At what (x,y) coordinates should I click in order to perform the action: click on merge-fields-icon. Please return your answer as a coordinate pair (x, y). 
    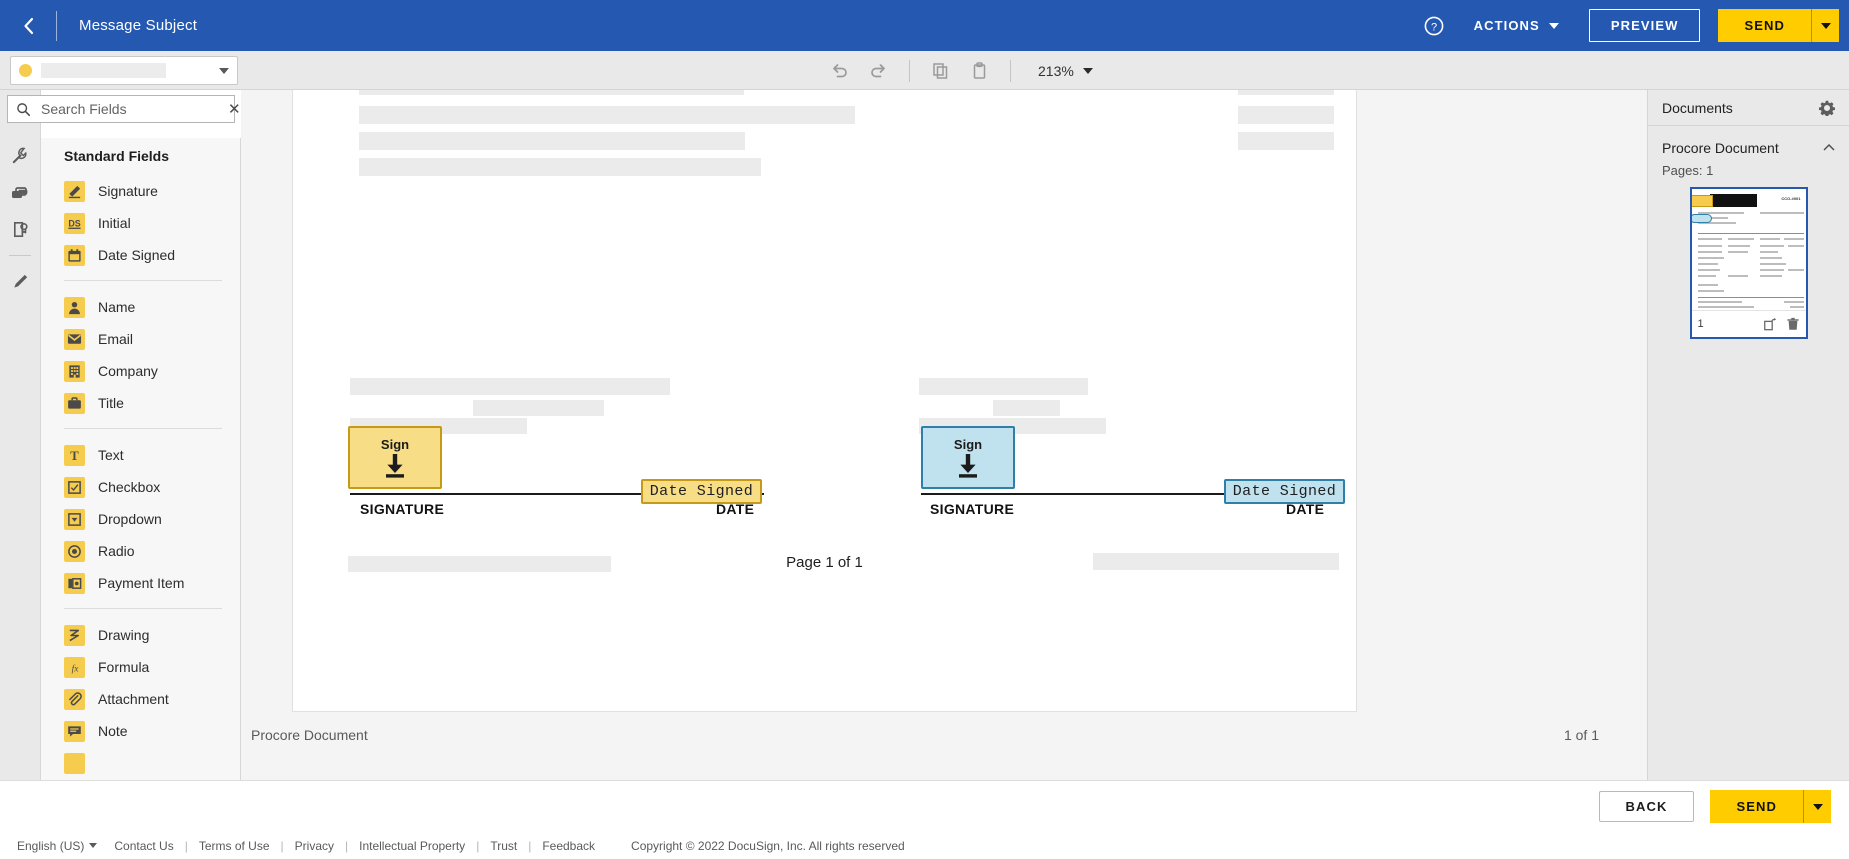
    Looking at the image, I should click on (20, 192).